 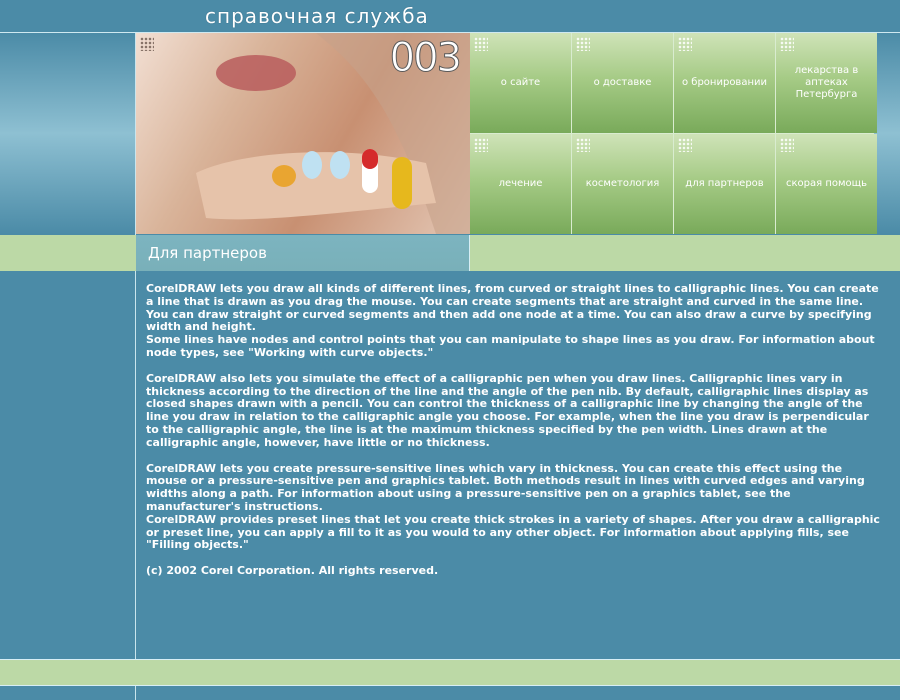 What do you see at coordinates (450, 16) in the screenshot?
I see `top-bar: справочная служба` at bounding box center [450, 16].